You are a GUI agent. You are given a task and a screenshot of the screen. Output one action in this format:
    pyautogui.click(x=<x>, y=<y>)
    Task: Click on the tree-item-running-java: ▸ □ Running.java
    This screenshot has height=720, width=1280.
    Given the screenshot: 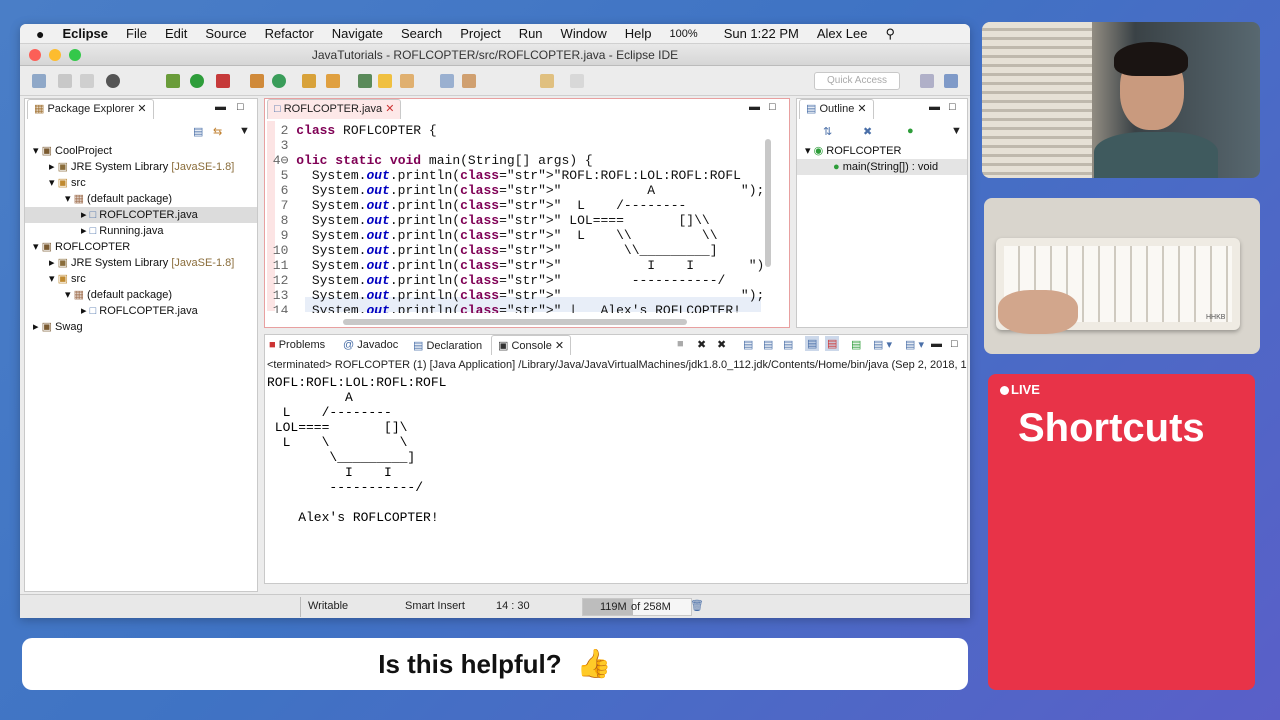 What is the action you would take?
    pyautogui.click(x=122, y=231)
    